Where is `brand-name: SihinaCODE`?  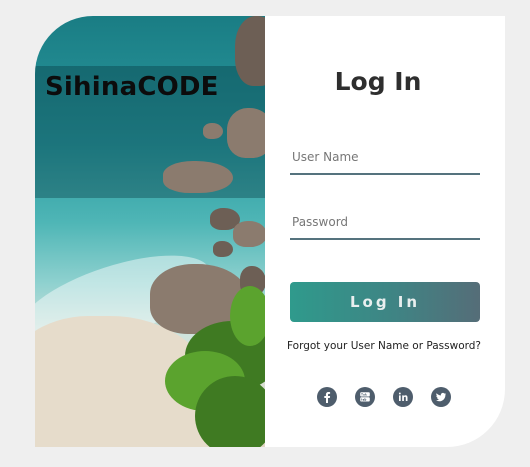
brand-name: SihinaCODE is located at coordinates (132, 87).